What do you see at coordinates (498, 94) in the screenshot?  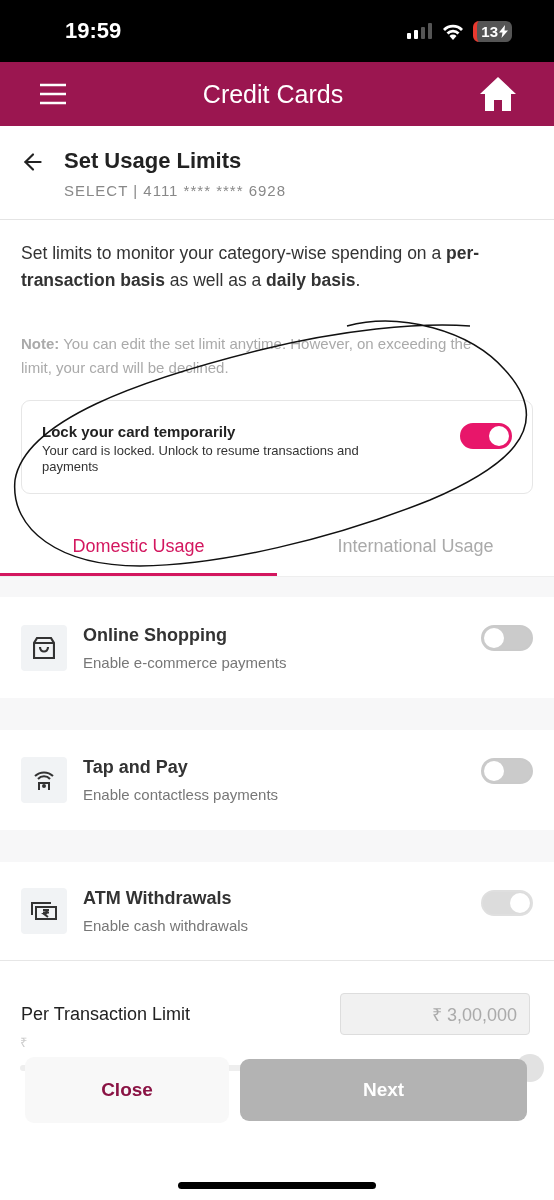 I see `home-icon` at bounding box center [498, 94].